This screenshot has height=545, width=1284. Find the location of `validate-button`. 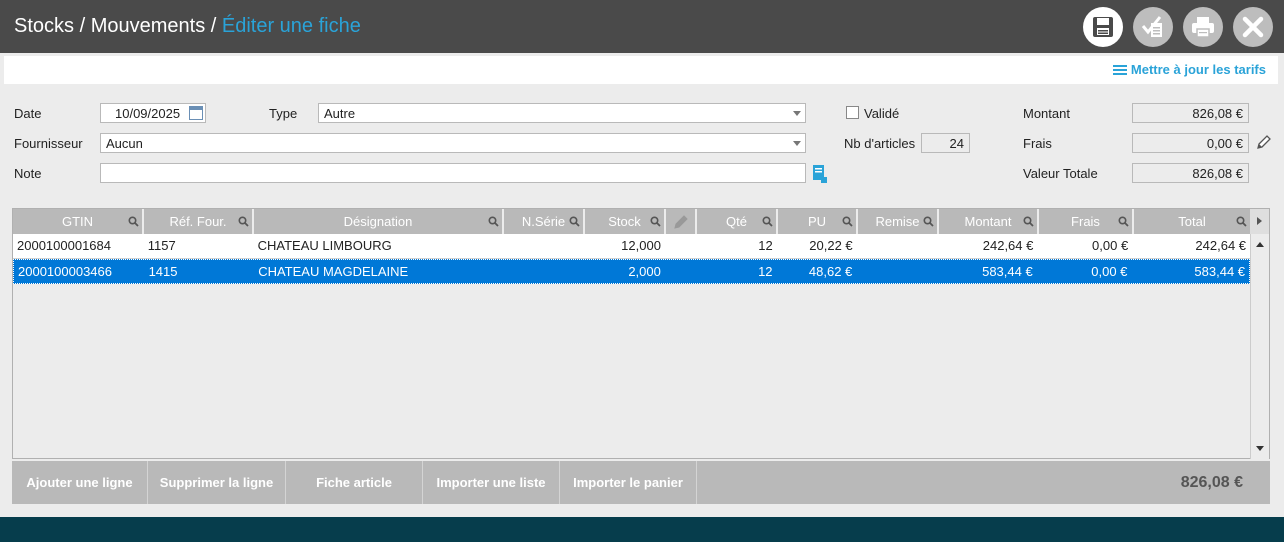

validate-button is located at coordinates (1153, 27).